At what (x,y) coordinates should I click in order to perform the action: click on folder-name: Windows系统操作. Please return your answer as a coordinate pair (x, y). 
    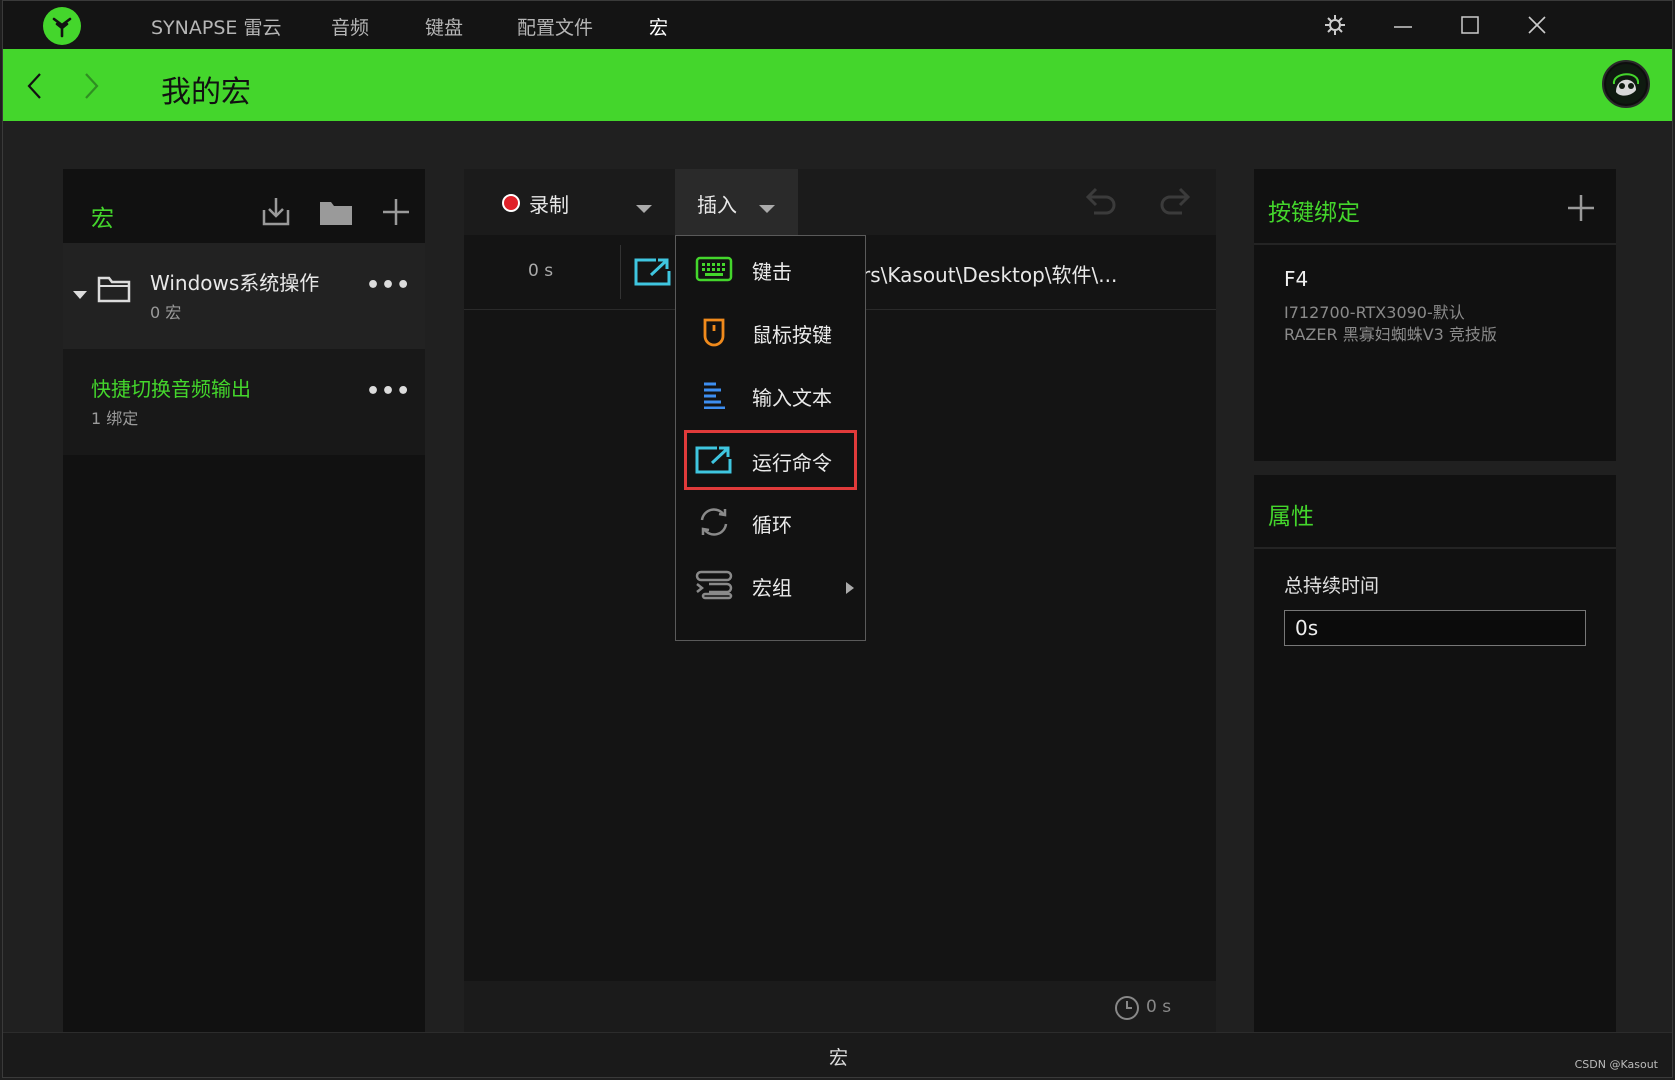
    Looking at the image, I should click on (235, 283).